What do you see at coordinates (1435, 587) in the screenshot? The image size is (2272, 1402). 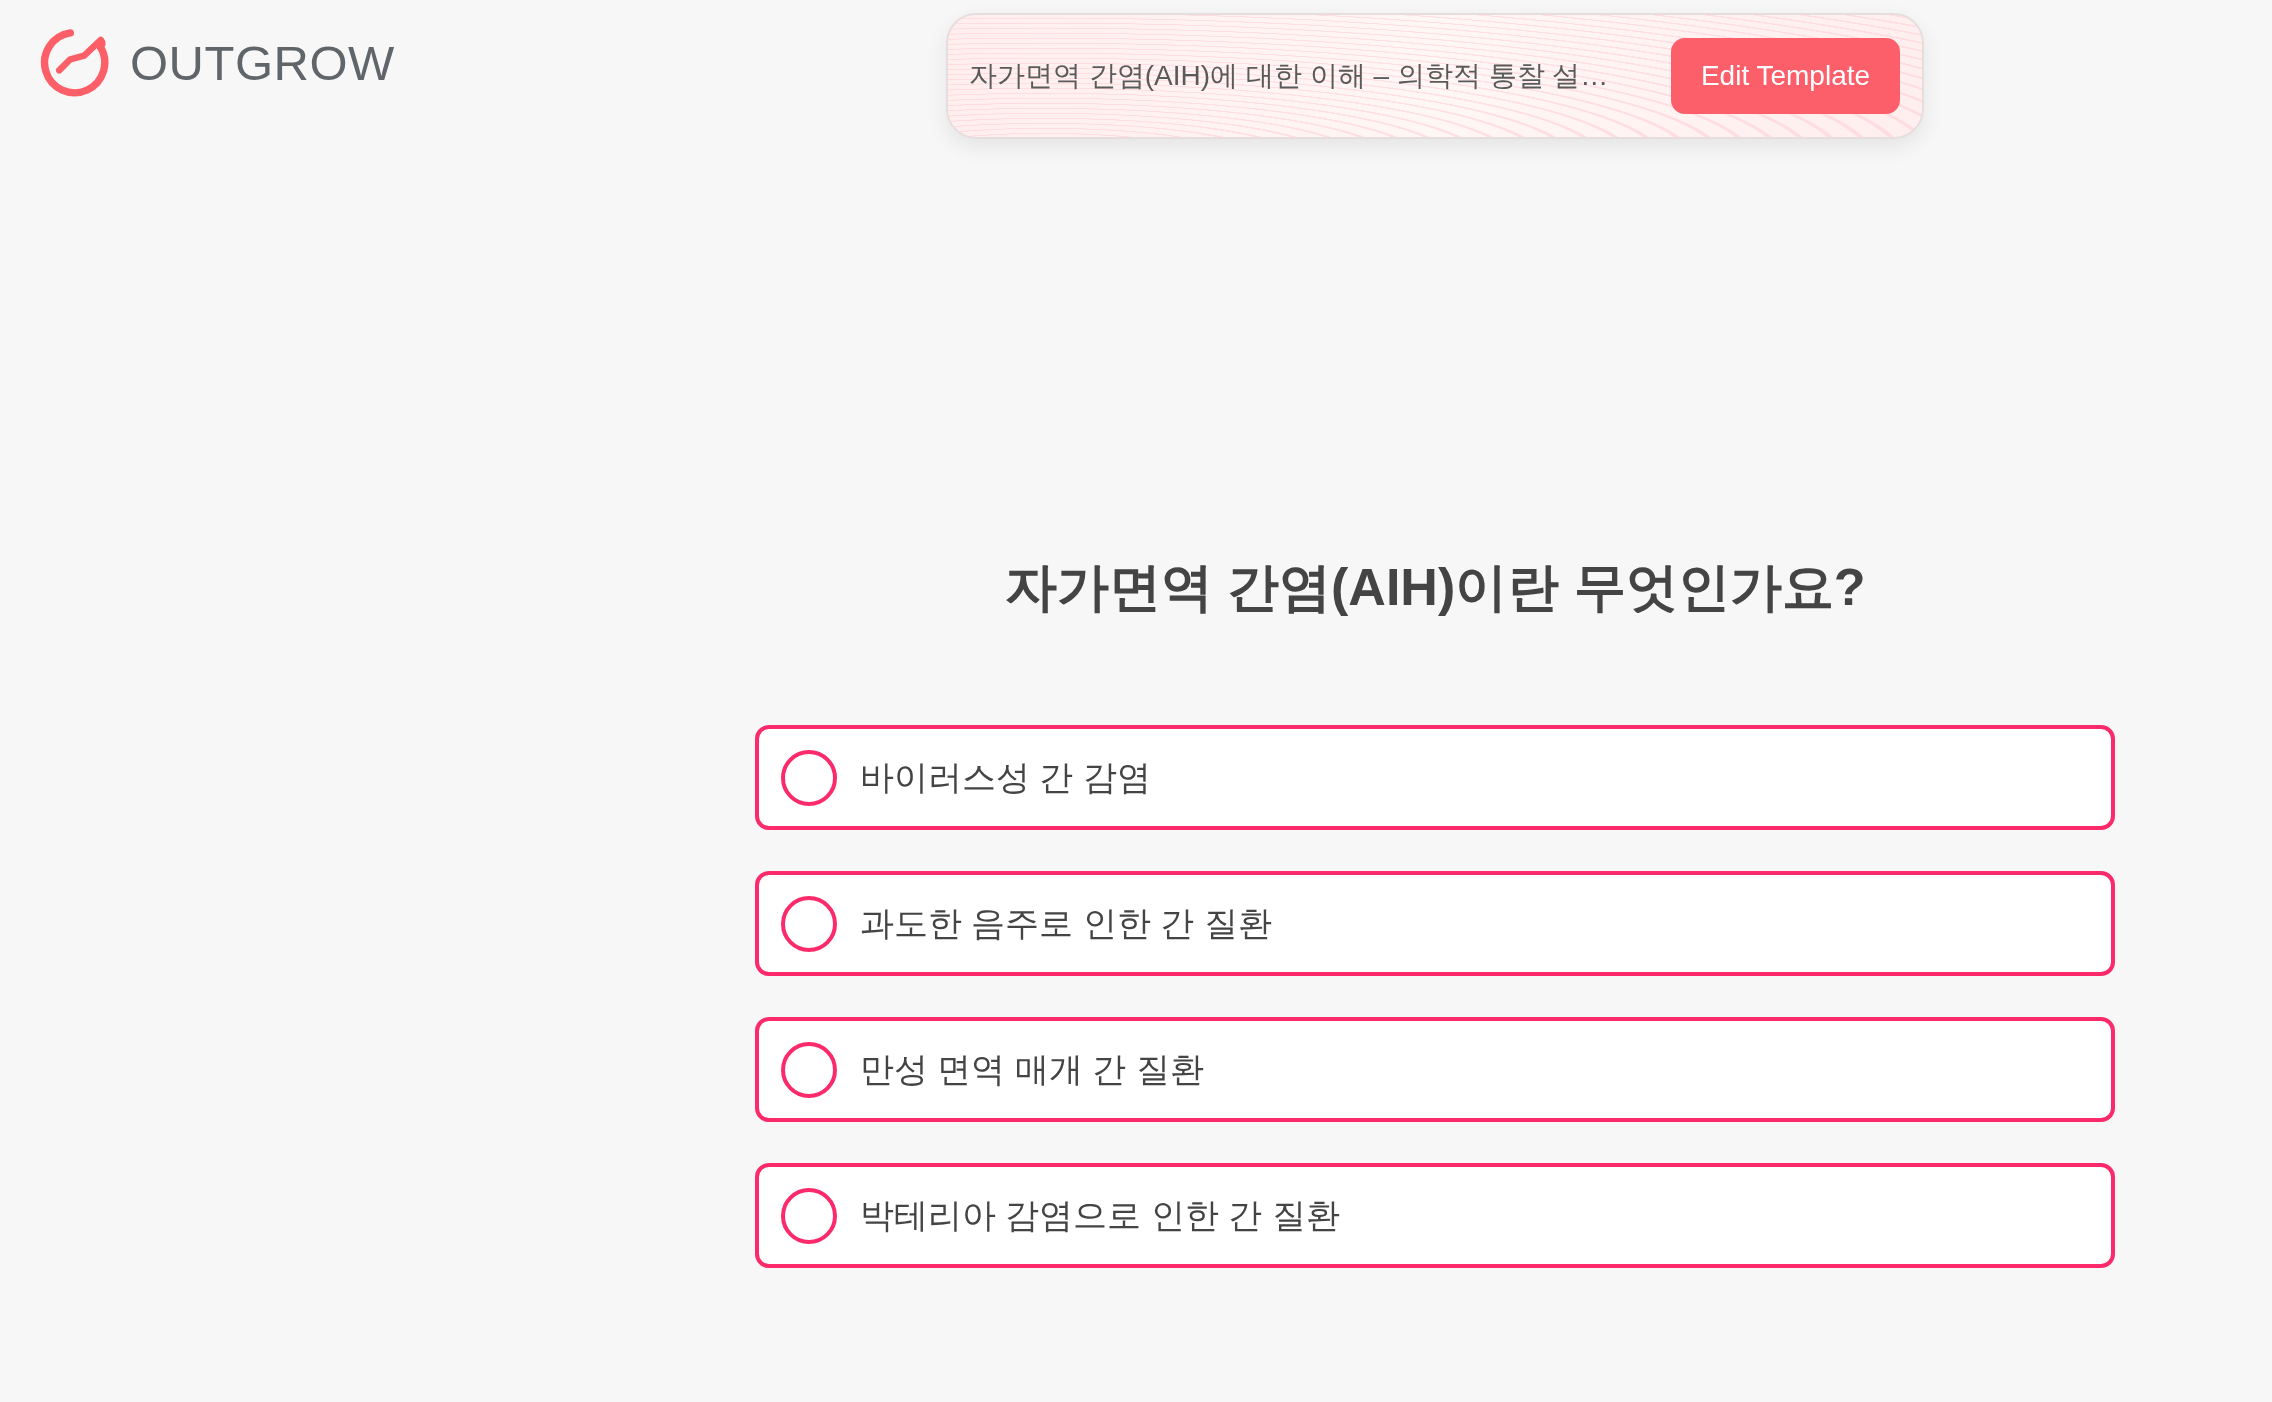 I see `question-title: 자가면역 간염(AIH)이란 무엇인가요?` at bounding box center [1435, 587].